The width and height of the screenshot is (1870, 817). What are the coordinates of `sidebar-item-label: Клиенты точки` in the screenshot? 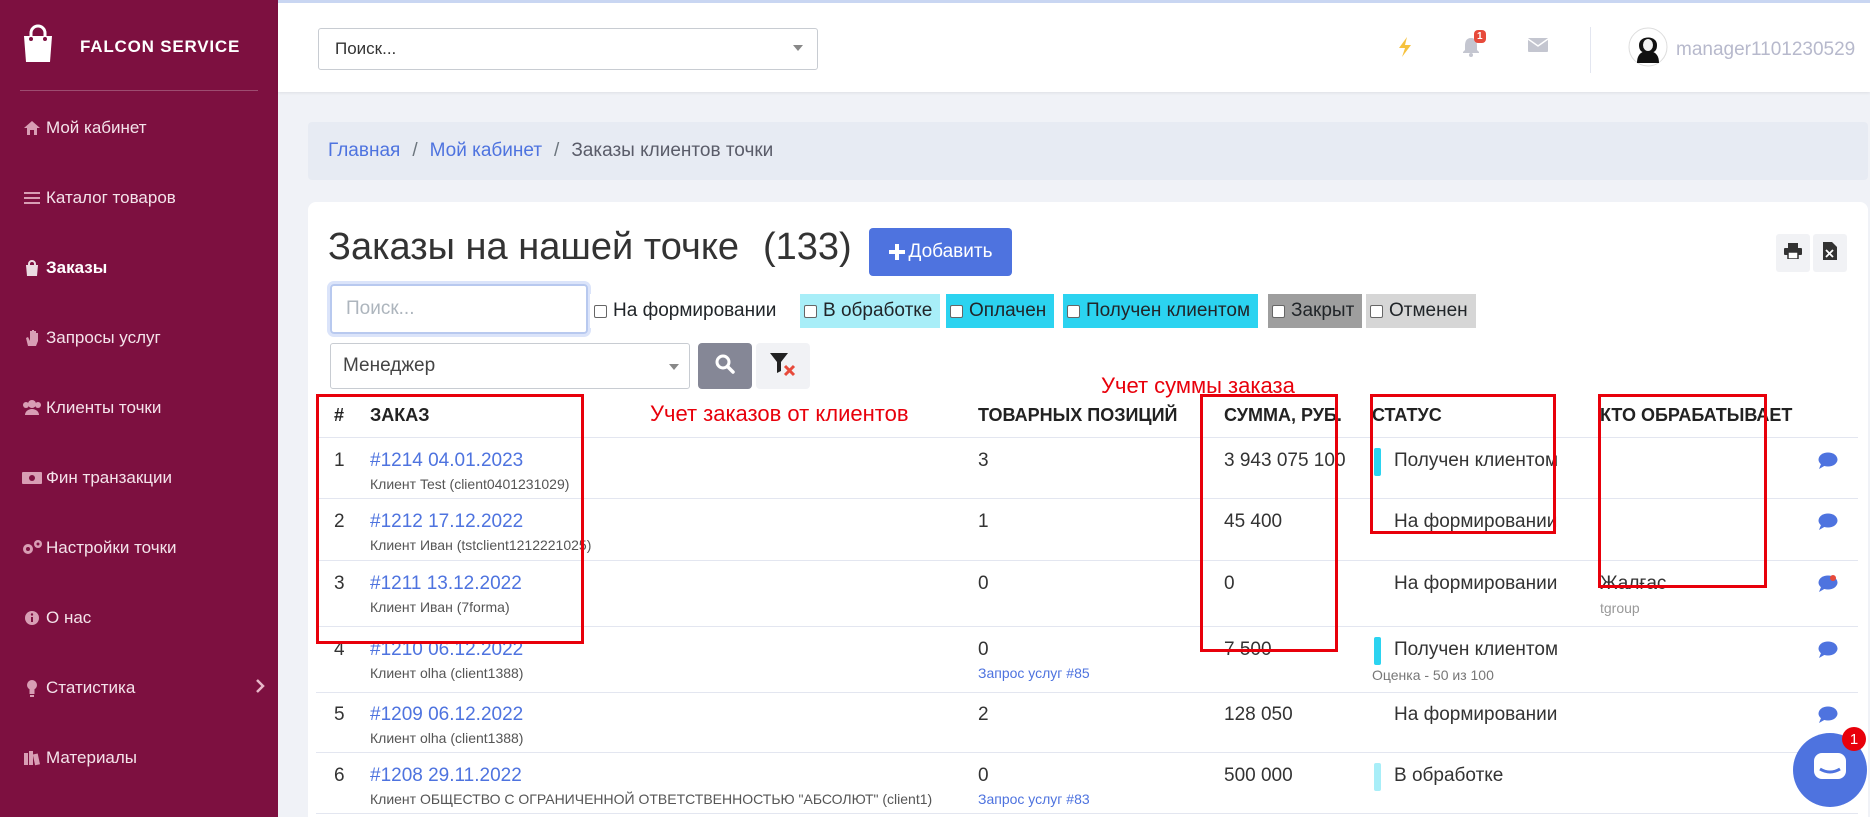 It's located at (104, 407).